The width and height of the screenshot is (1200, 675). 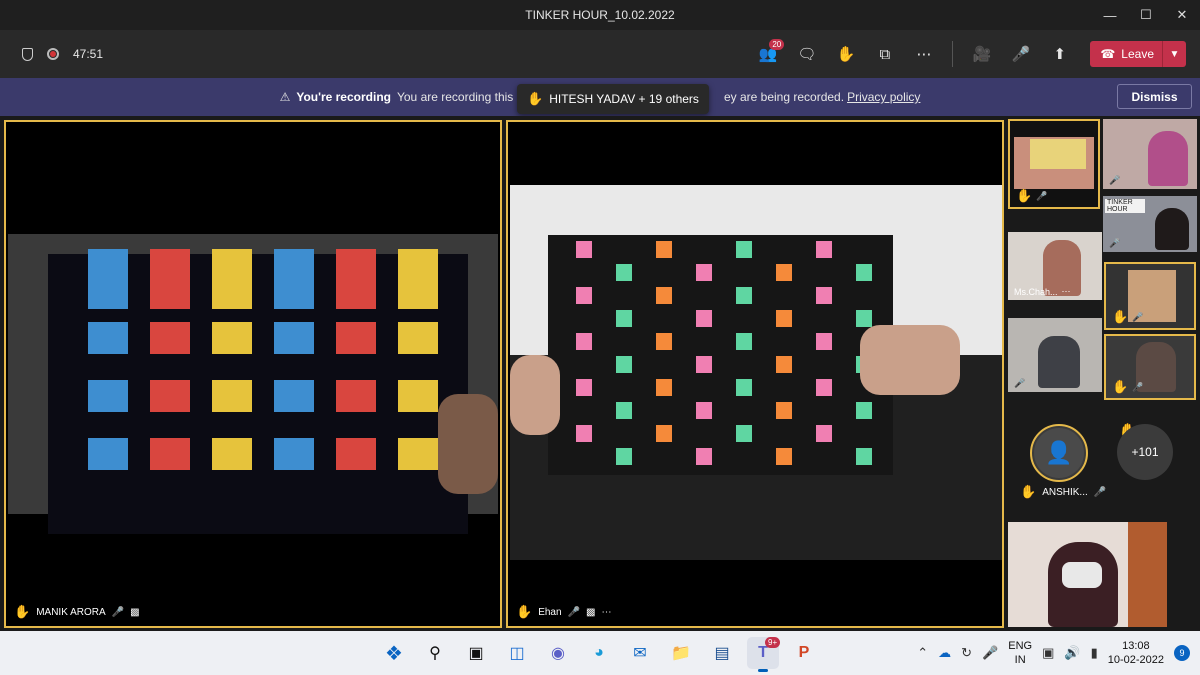 I want to click on powerpoint-button: P, so click(x=804, y=653).